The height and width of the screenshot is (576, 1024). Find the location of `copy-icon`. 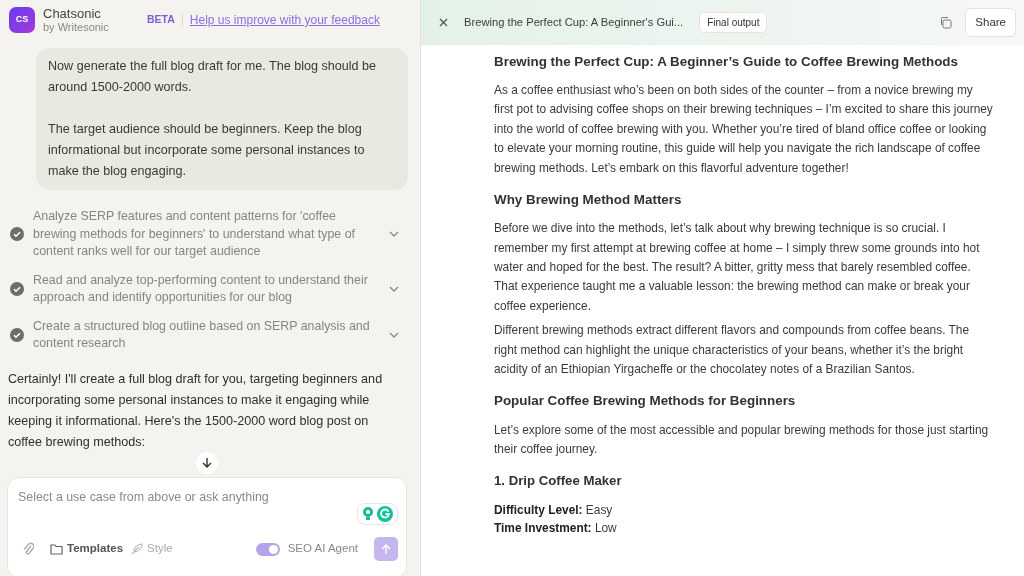

copy-icon is located at coordinates (946, 22).